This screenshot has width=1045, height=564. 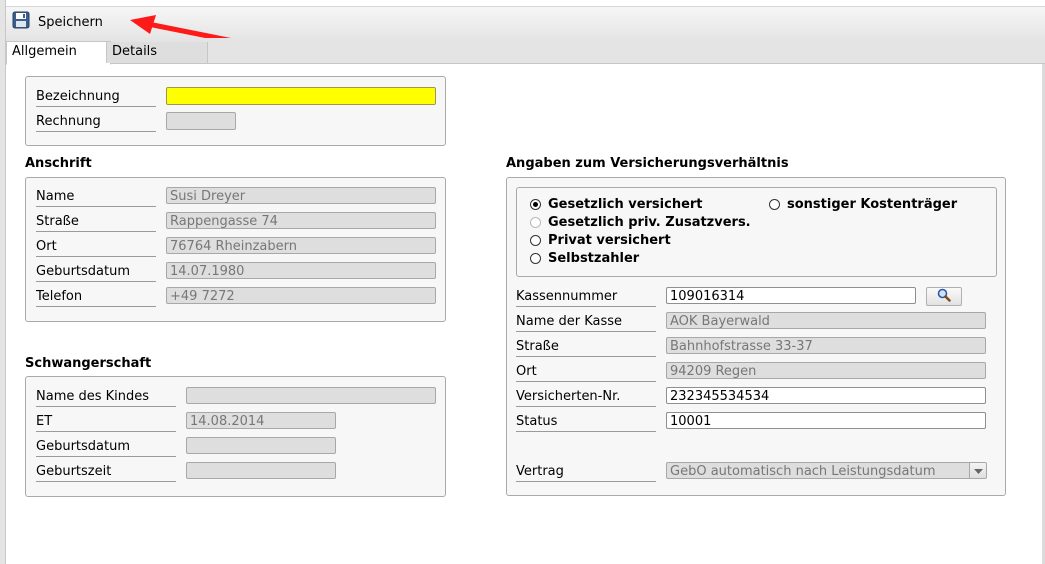 What do you see at coordinates (96, 273) in the screenshot?
I see `geburtsdatum-label: Geburtsdatum` at bounding box center [96, 273].